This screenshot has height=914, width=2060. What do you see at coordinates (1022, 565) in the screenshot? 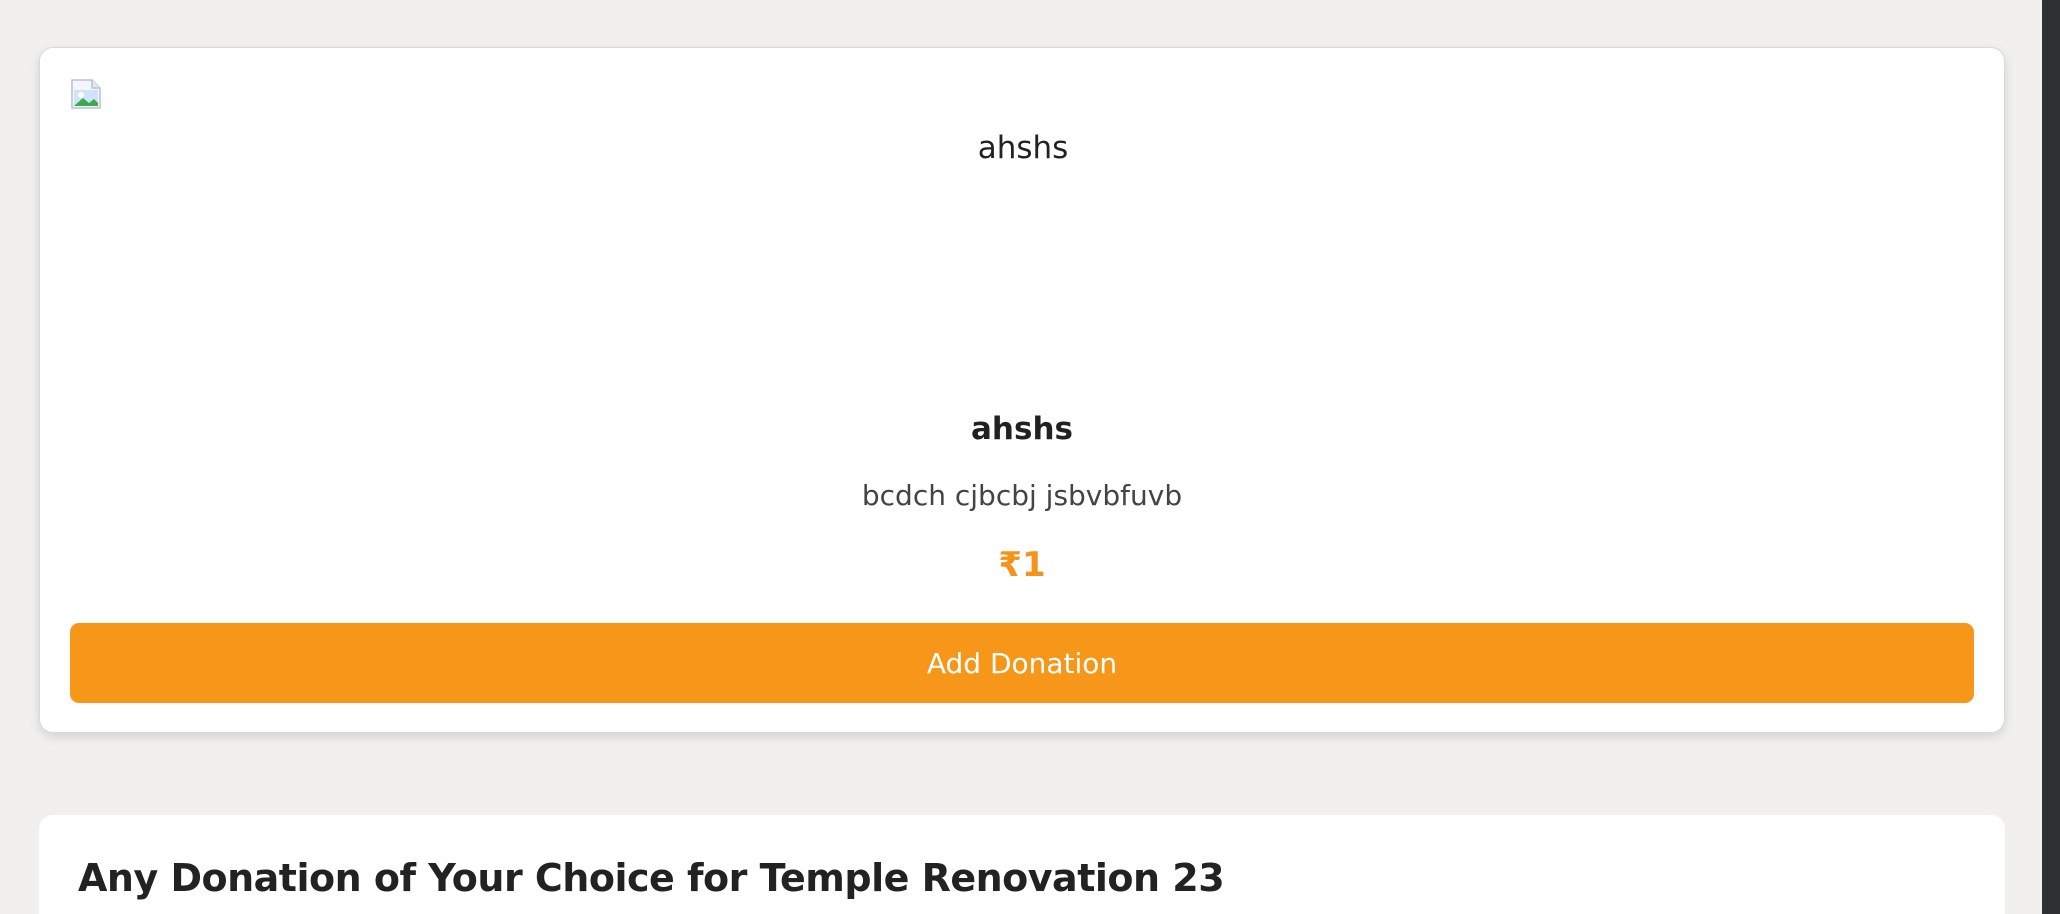
I see `donation-price: ₹1` at bounding box center [1022, 565].